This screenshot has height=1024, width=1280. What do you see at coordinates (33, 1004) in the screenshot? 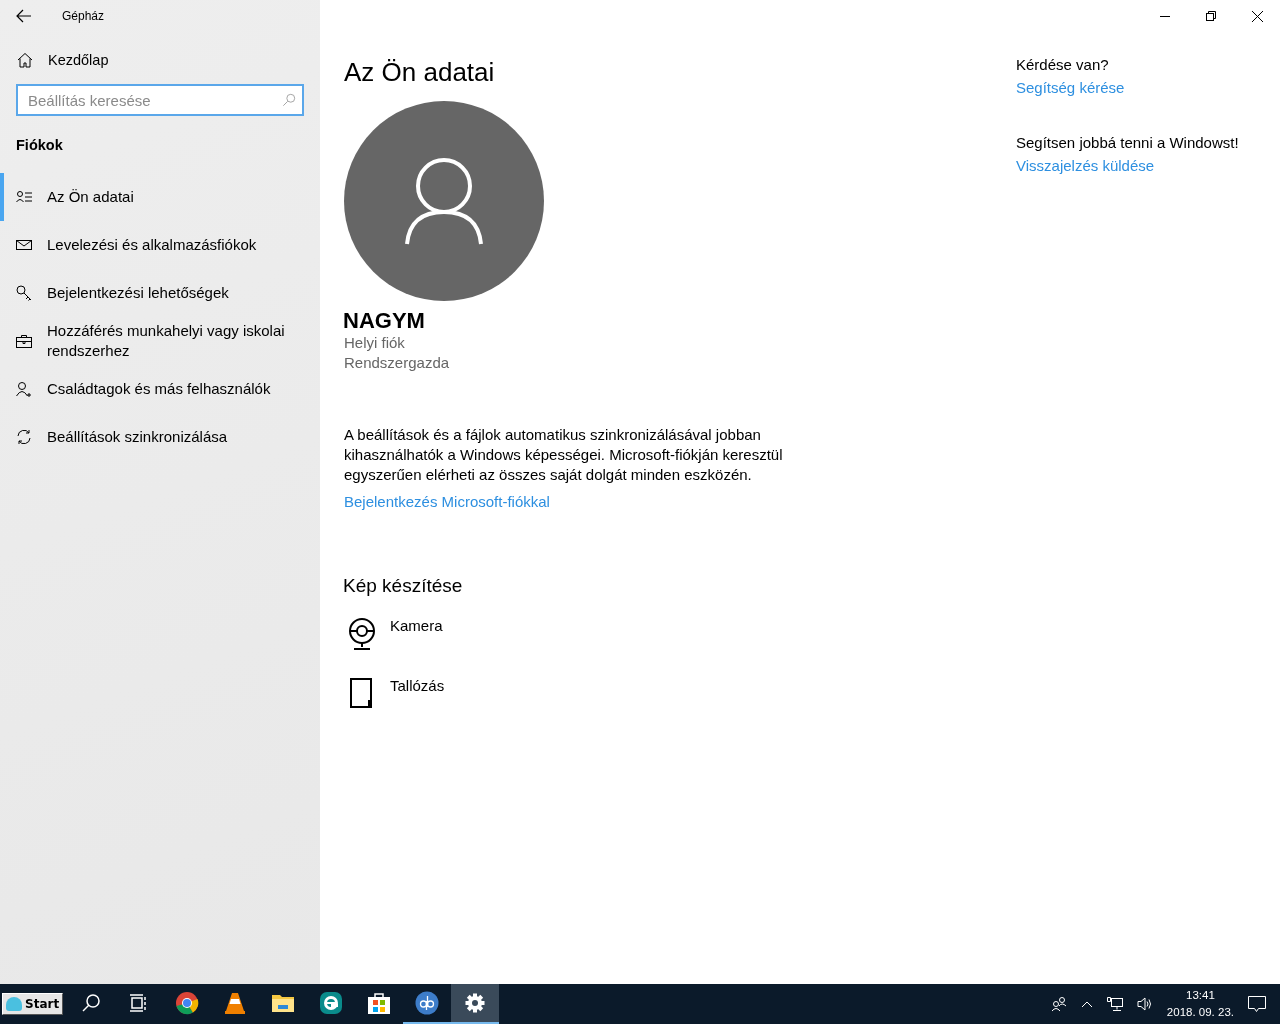
I see `start-button: Start` at bounding box center [33, 1004].